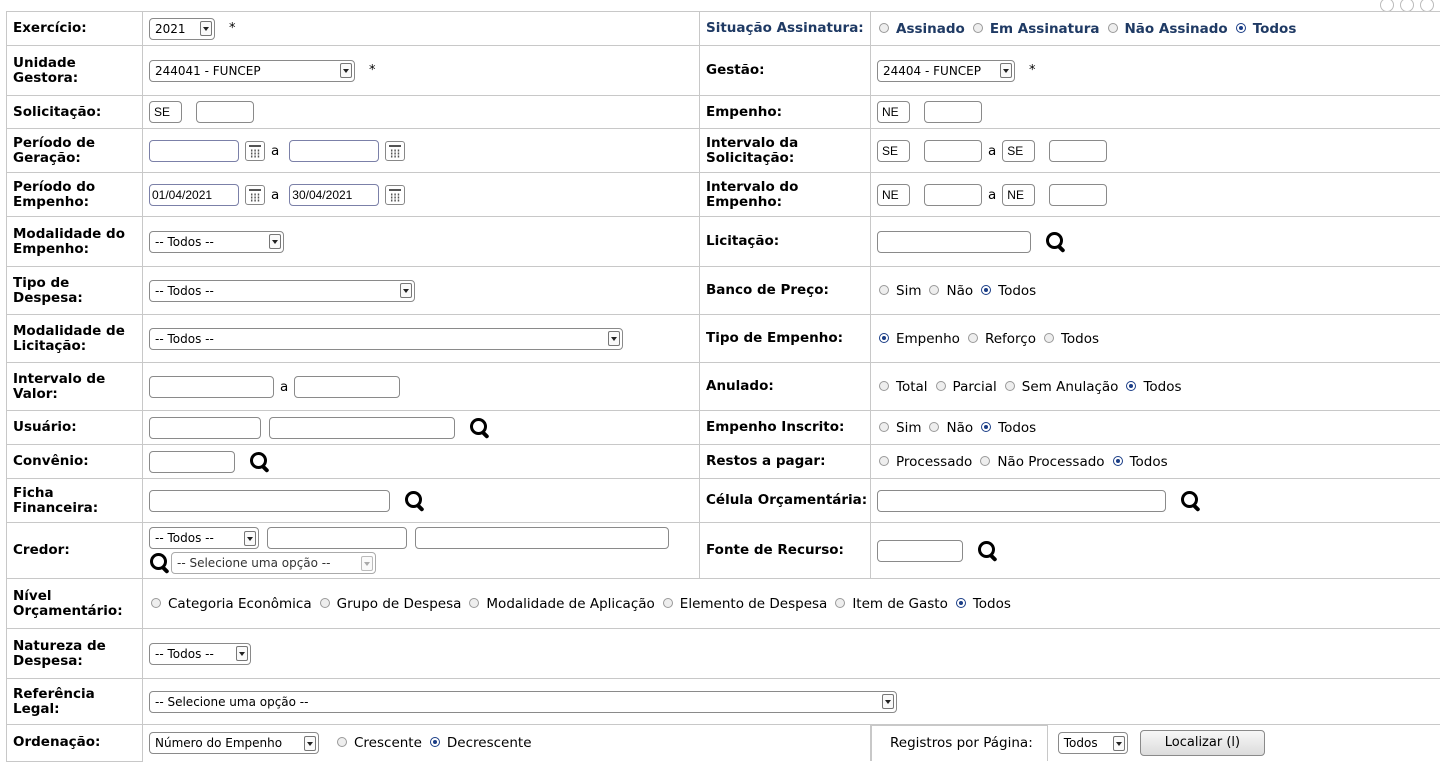 Image resolution: width=1440 pixels, height=762 pixels. I want to click on anulado-radio-sem-anulacao, so click(1009, 385).